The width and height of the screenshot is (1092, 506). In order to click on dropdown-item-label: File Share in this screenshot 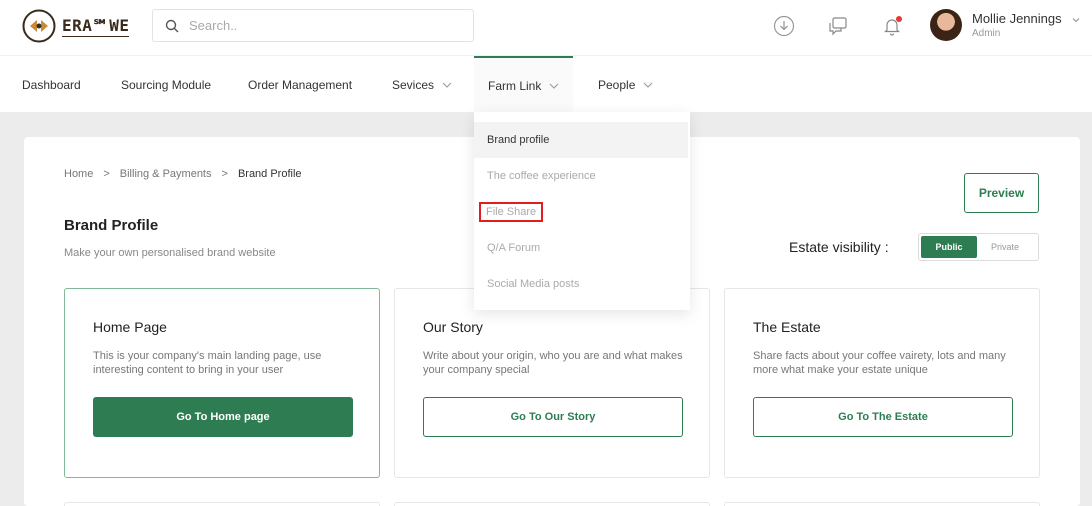, I will do `click(511, 212)`.